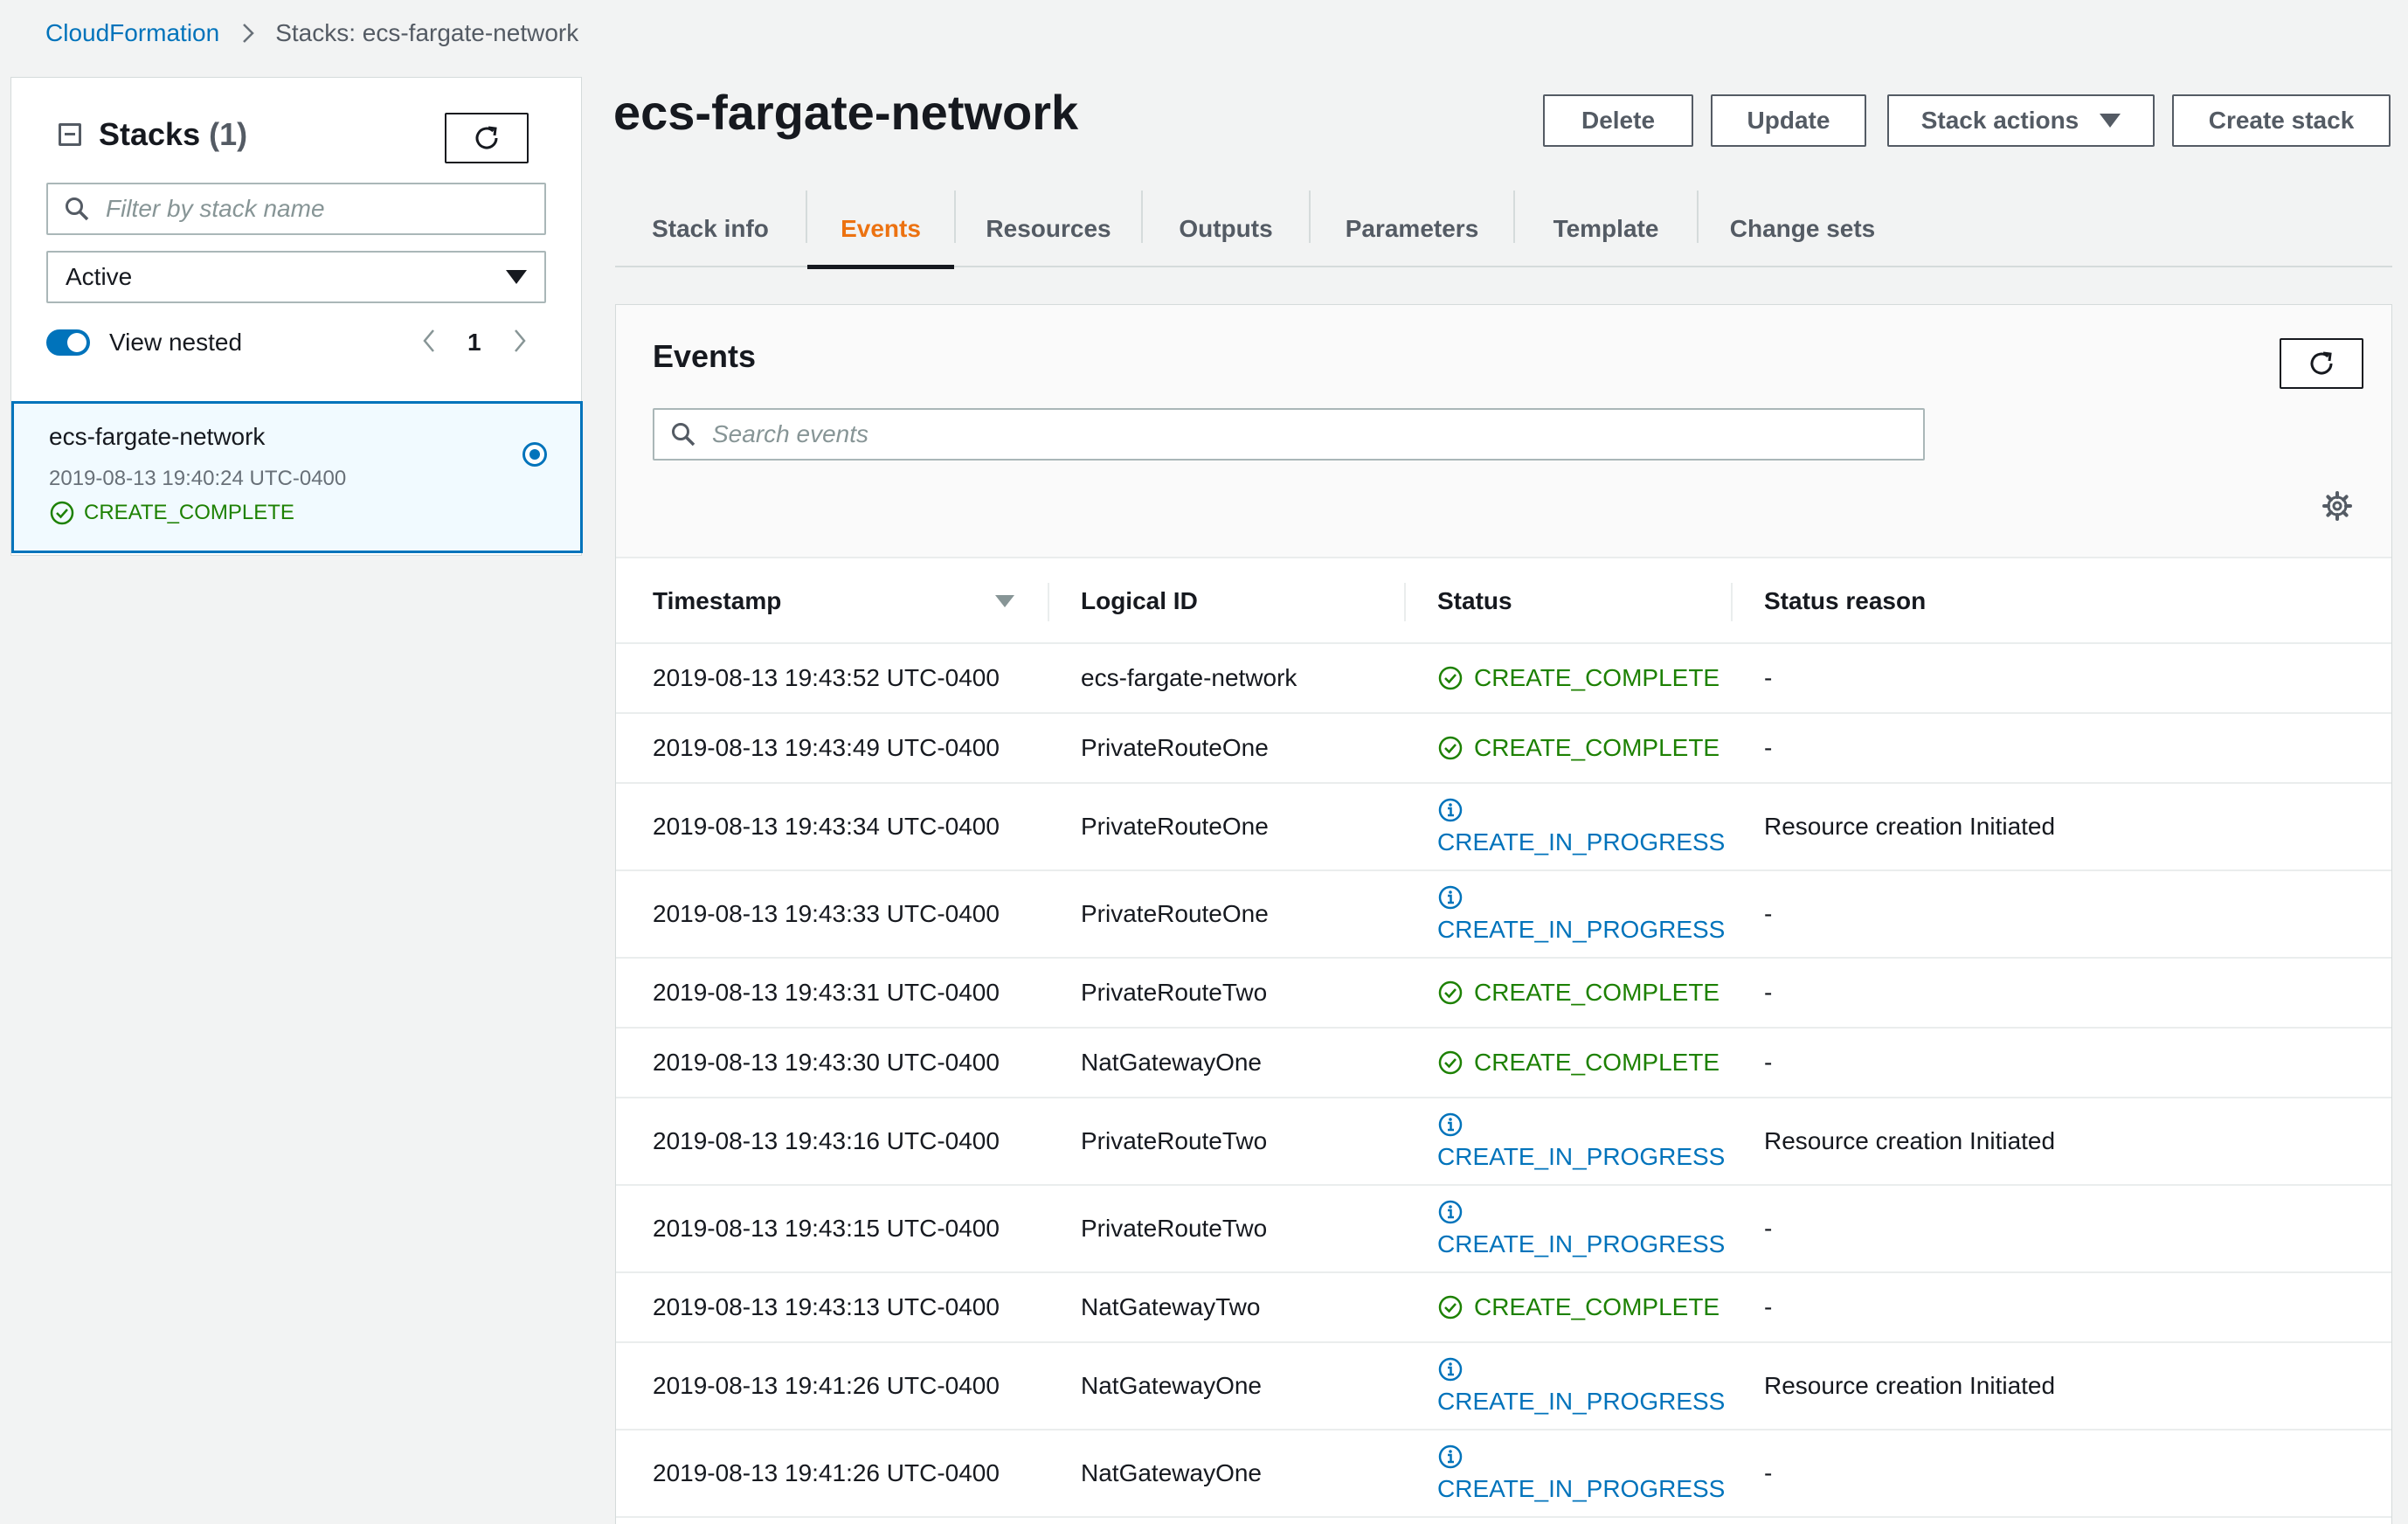 The image size is (2408, 1524). Describe the element at coordinates (1174, 993) in the screenshot. I see `event-logical-id: PrivateRouteTwo` at that location.